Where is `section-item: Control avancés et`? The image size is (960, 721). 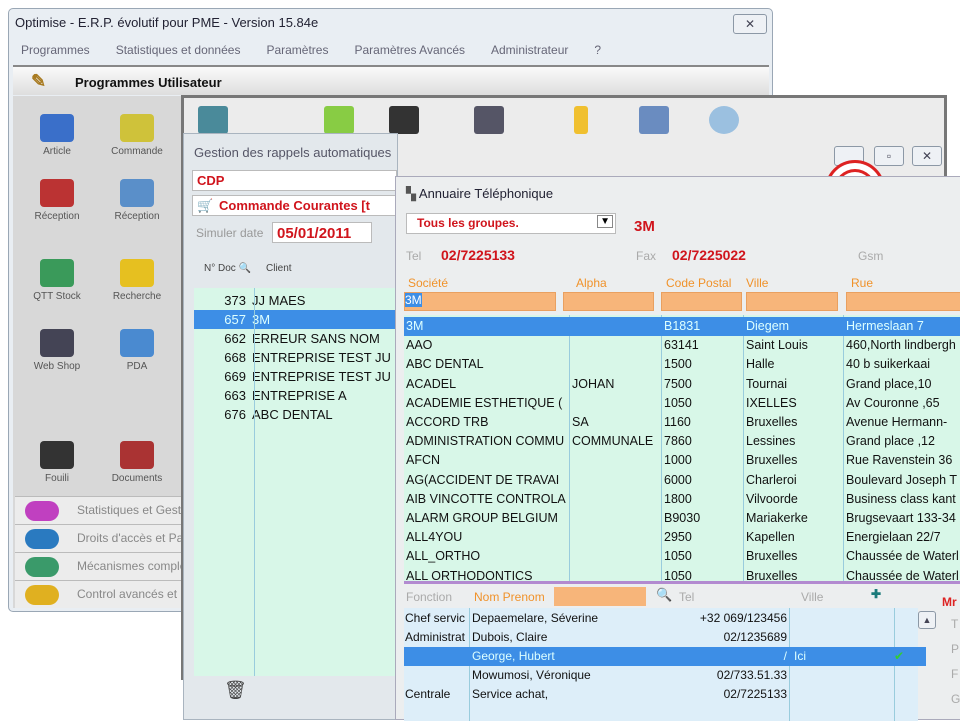 section-item: Control avancés et is located at coordinates (100, 594).